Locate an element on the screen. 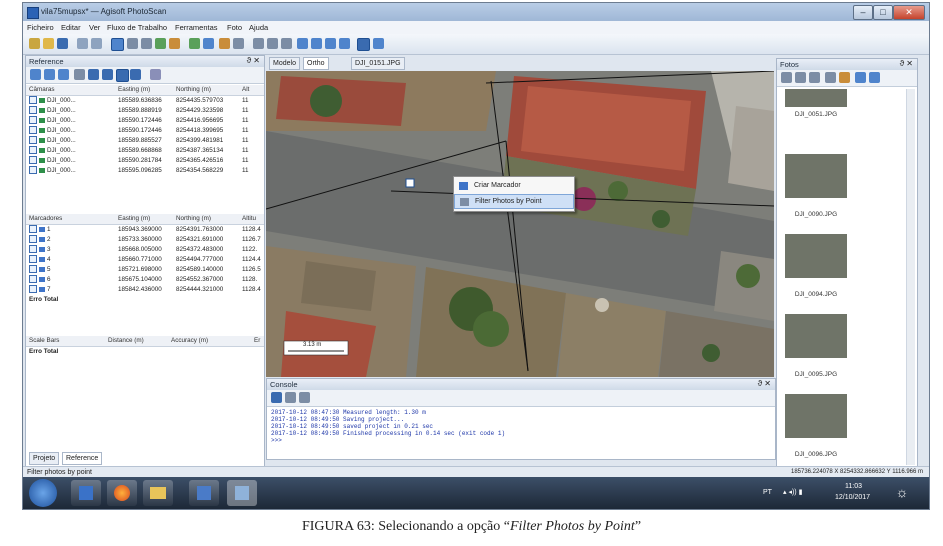  camera-row: DJI_000... 185589.636836 8254435.579703 11 is located at coordinates (145, 101).